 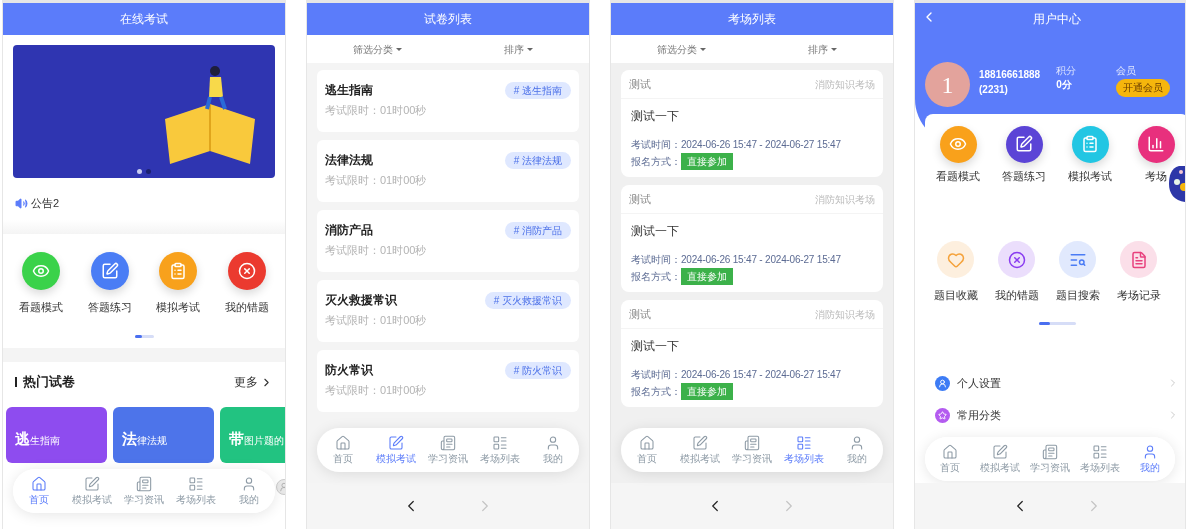 What do you see at coordinates (448, 19) in the screenshot?
I see `page-title: 试卷列表` at bounding box center [448, 19].